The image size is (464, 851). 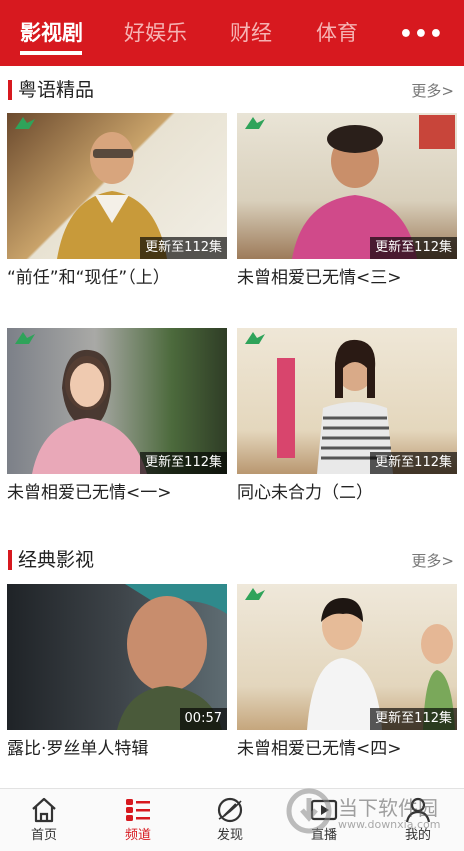 I want to click on video-card: 更新至112集 同心未合力（二）, so click(x=347, y=417).